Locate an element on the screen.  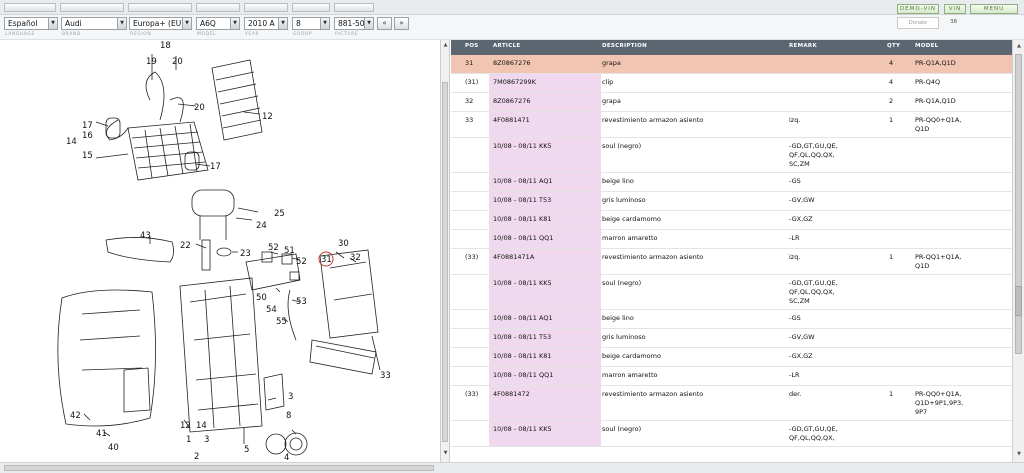
region-select: Europa+ (EU) ▼ is located at coordinates (160, 23).